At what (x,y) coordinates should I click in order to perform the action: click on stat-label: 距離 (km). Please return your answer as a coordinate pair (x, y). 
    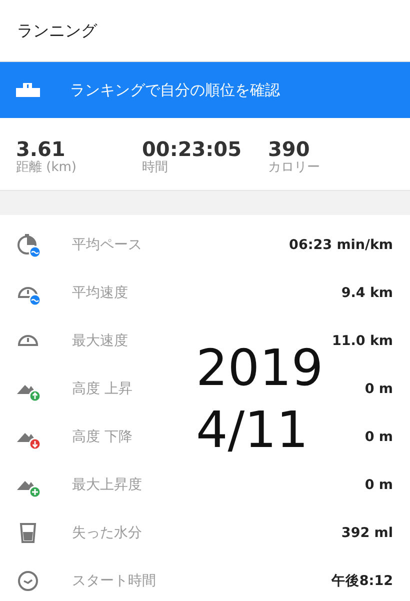
    Looking at the image, I should click on (46, 168).